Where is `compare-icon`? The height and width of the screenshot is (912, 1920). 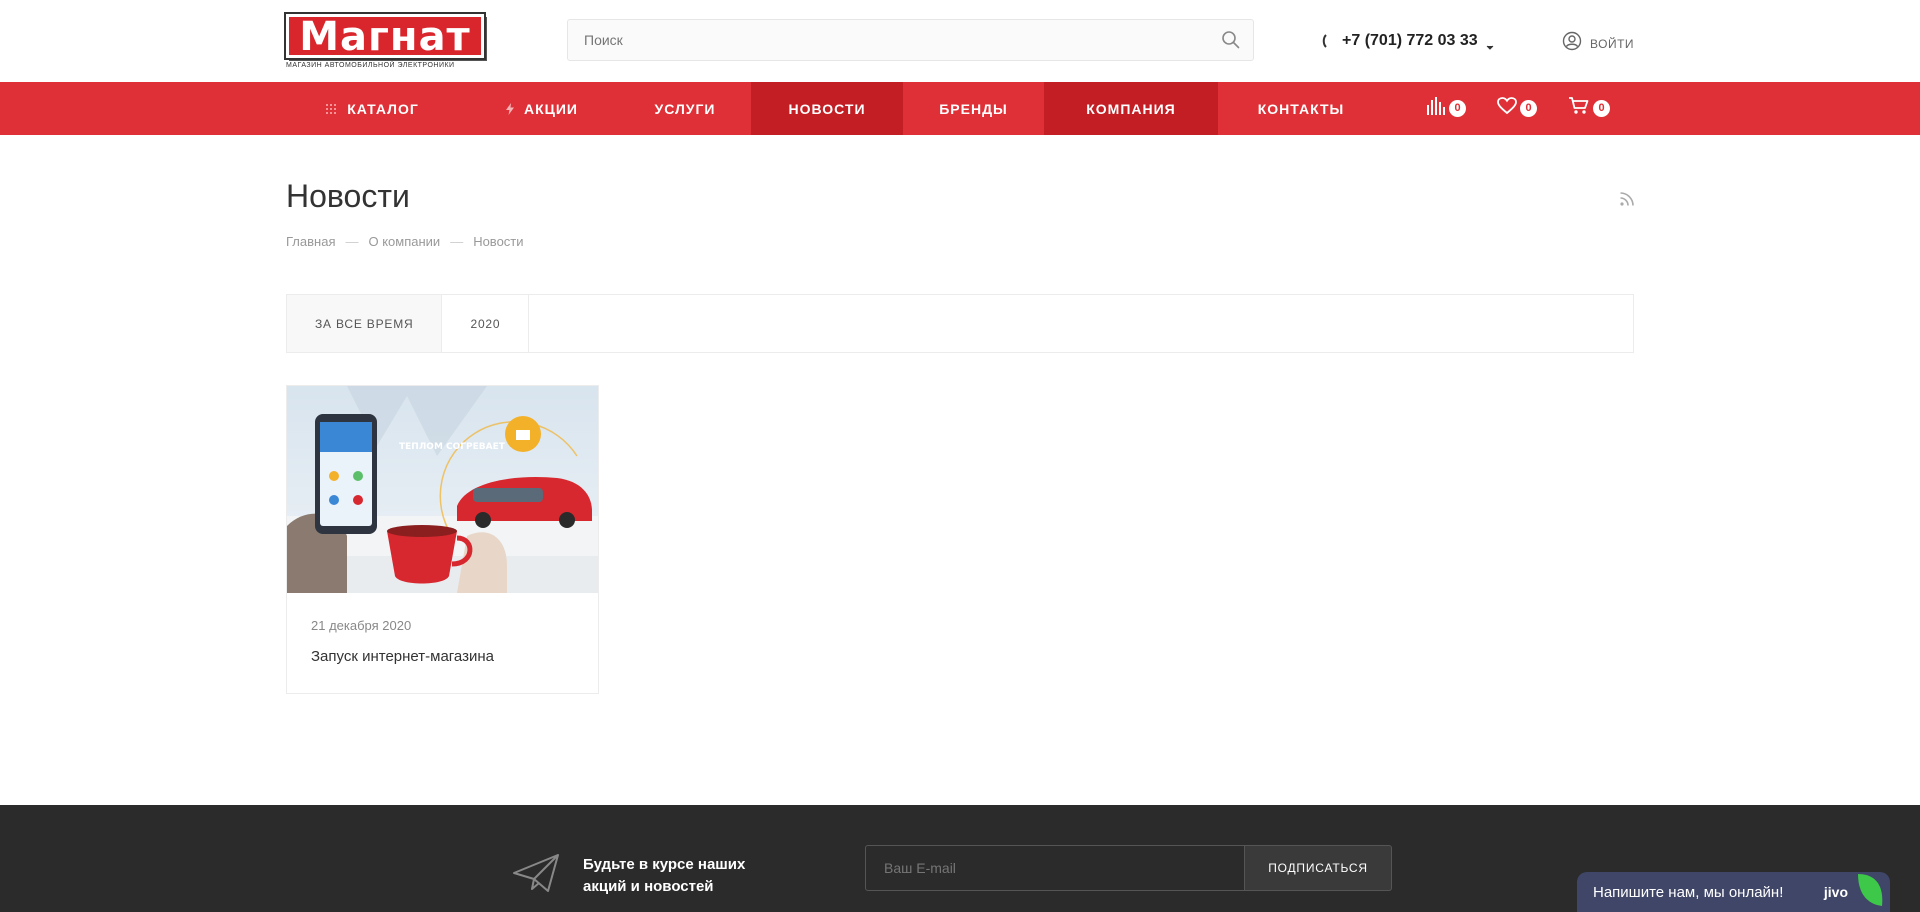
compare-icon is located at coordinates (1436, 108).